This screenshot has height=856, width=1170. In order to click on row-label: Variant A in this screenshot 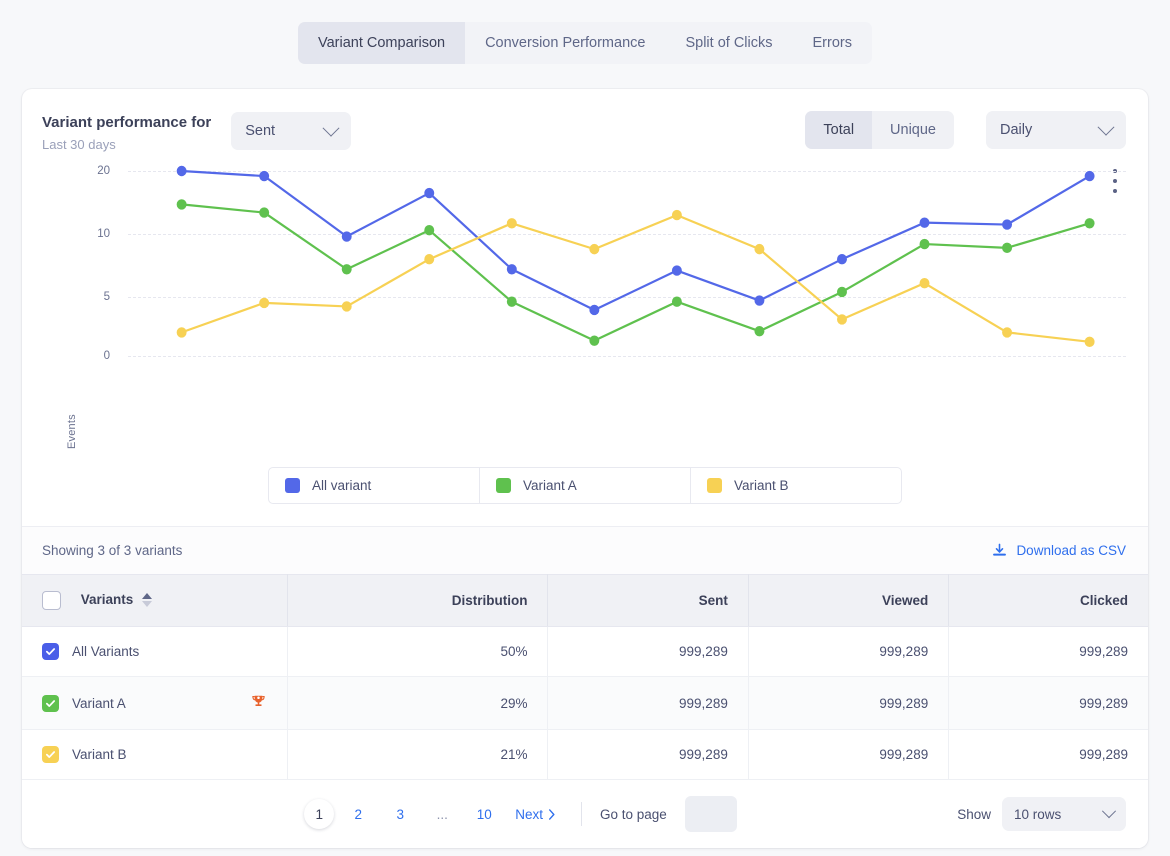, I will do `click(99, 703)`.